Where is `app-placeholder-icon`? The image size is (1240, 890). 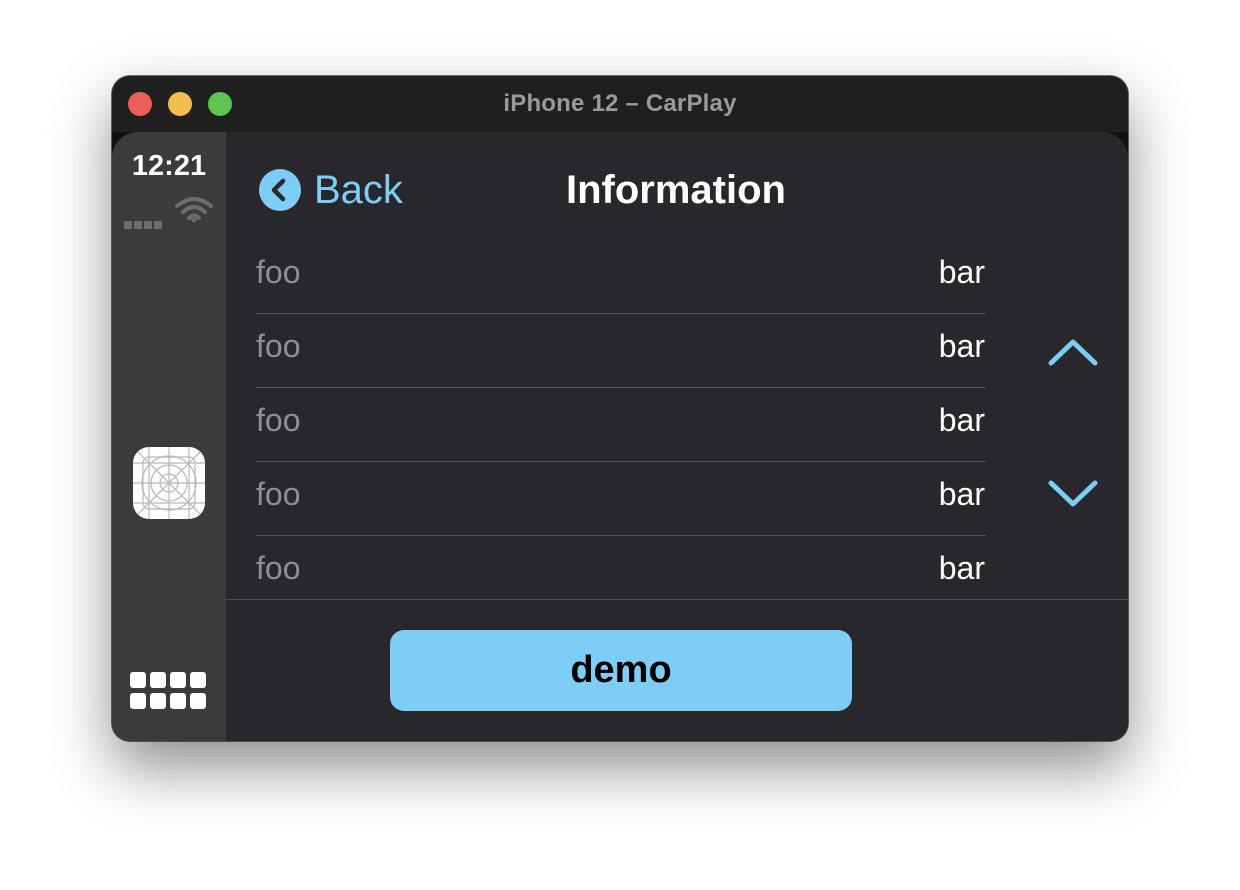 app-placeholder-icon is located at coordinates (169, 483).